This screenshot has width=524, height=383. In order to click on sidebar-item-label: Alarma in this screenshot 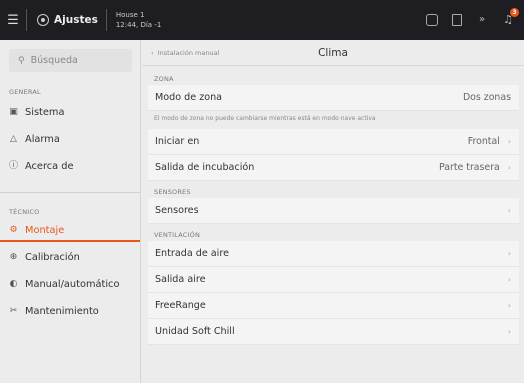, I will do `click(42, 139)`.